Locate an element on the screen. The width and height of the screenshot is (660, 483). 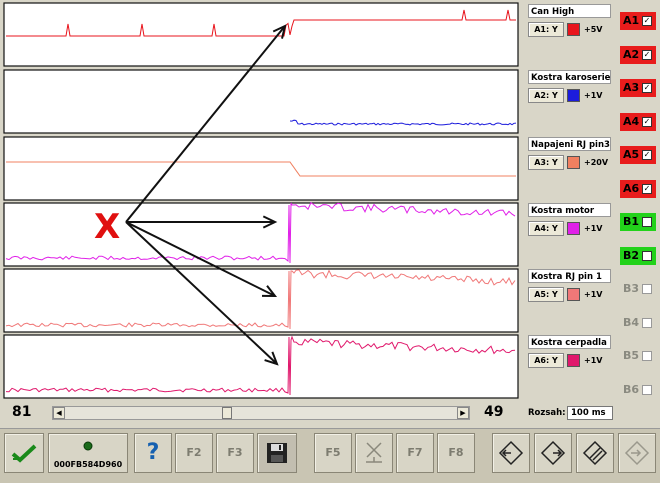
device-button: 000FB584D960 is located at coordinates (88, 453).